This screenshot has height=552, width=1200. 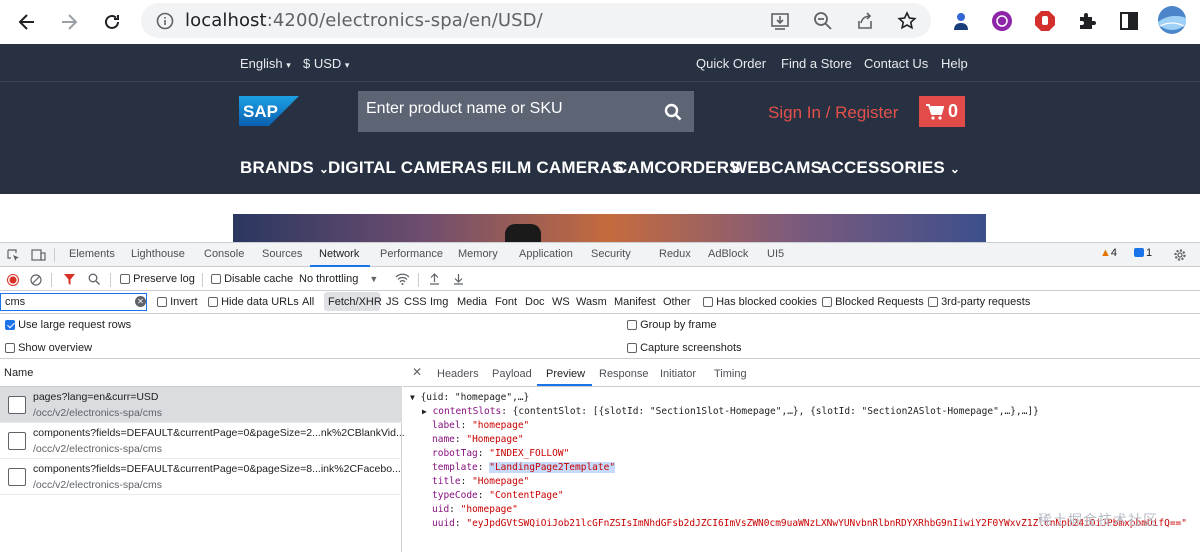 What do you see at coordinates (1129, 21) in the screenshot?
I see `sidepanel-icon` at bounding box center [1129, 21].